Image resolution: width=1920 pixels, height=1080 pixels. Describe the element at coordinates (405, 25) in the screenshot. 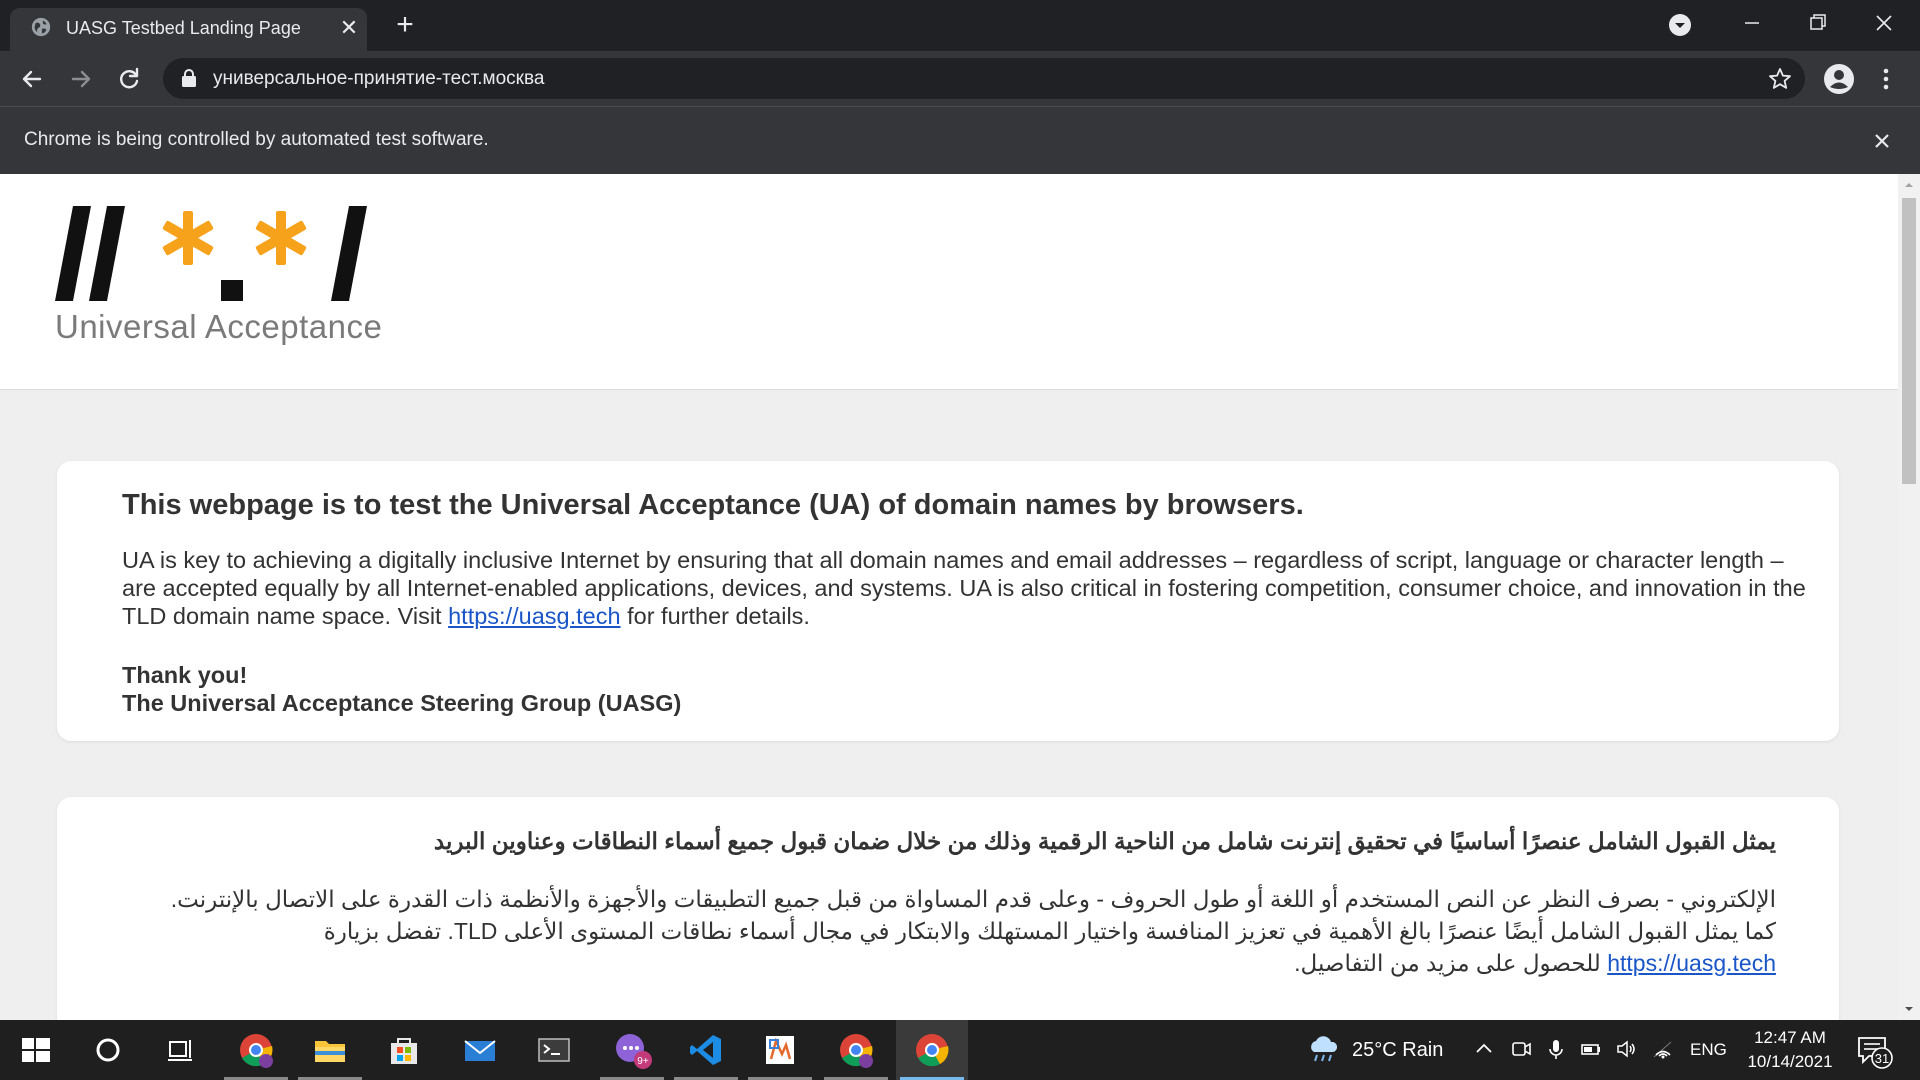

I see `new-tab-button: +` at that location.